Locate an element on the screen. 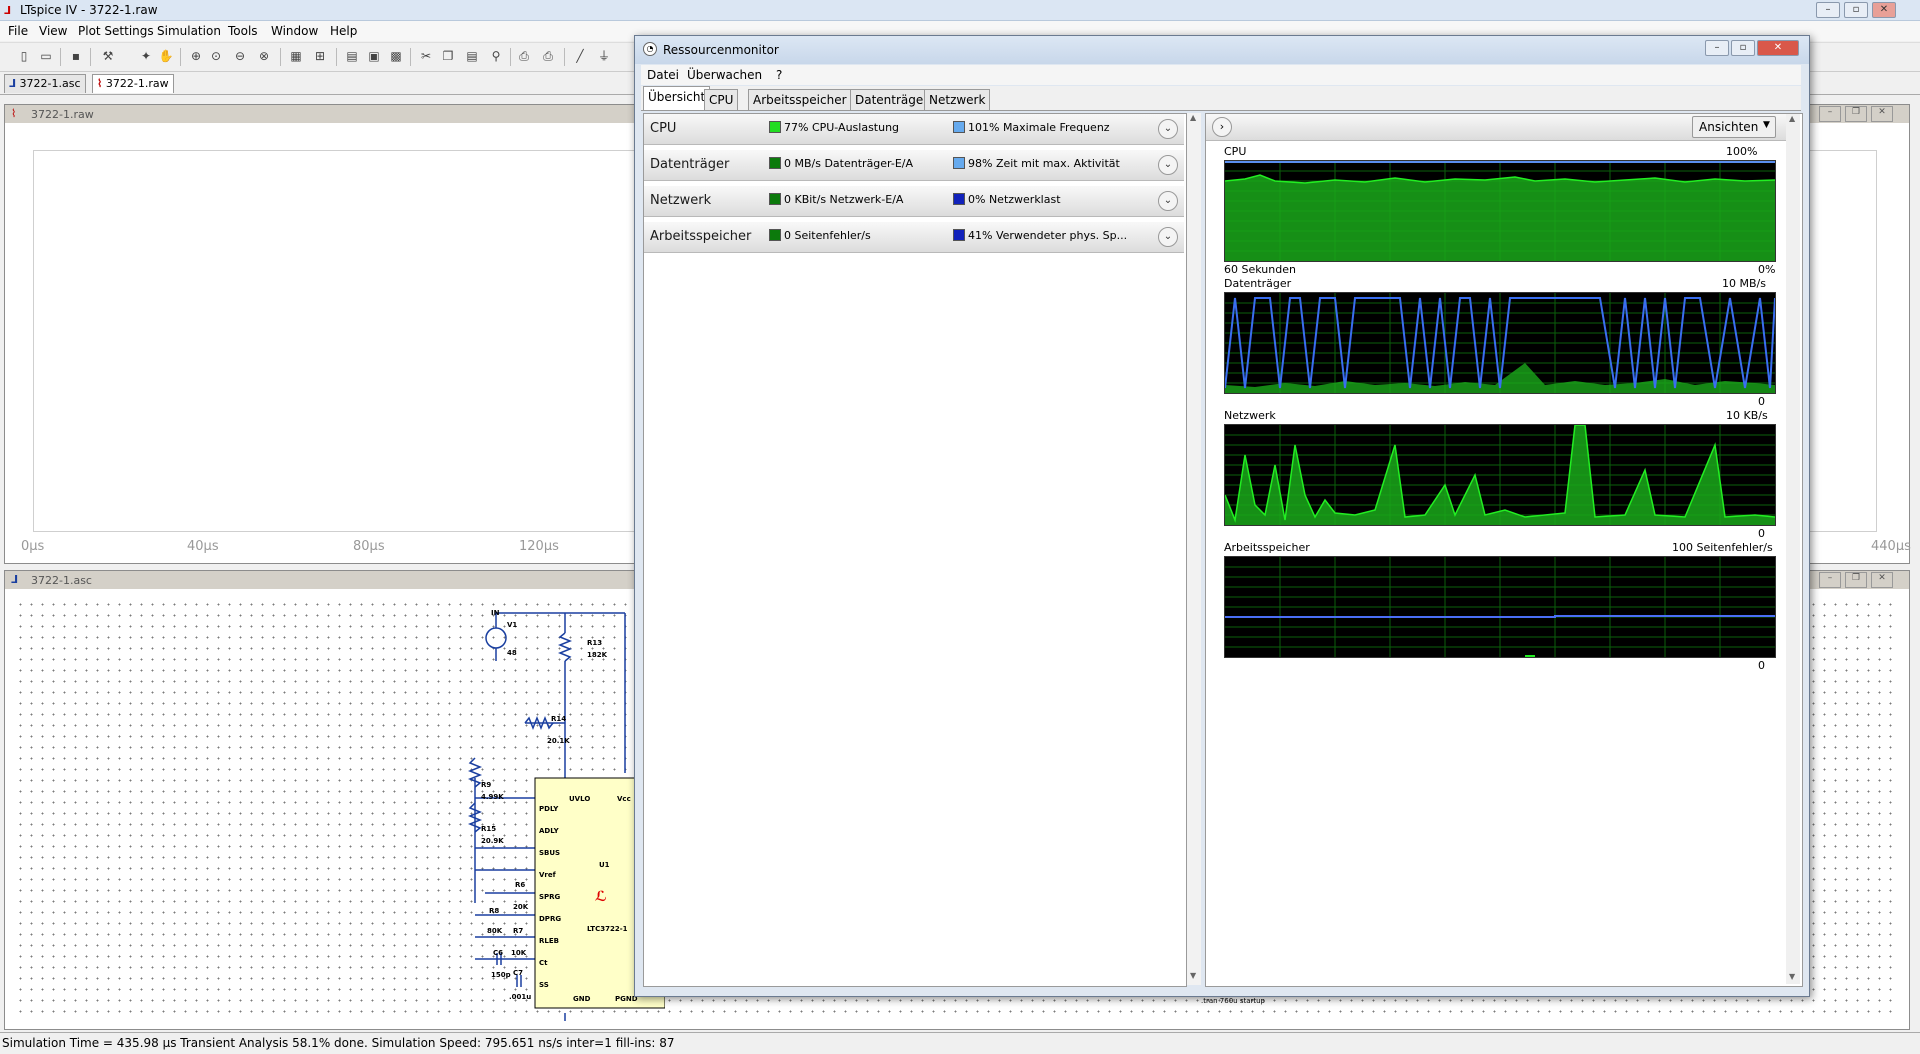 Image resolution: width=1920 pixels, height=1054 pixels. mark-icon: ⊞ is located at coordinates (320, 56).